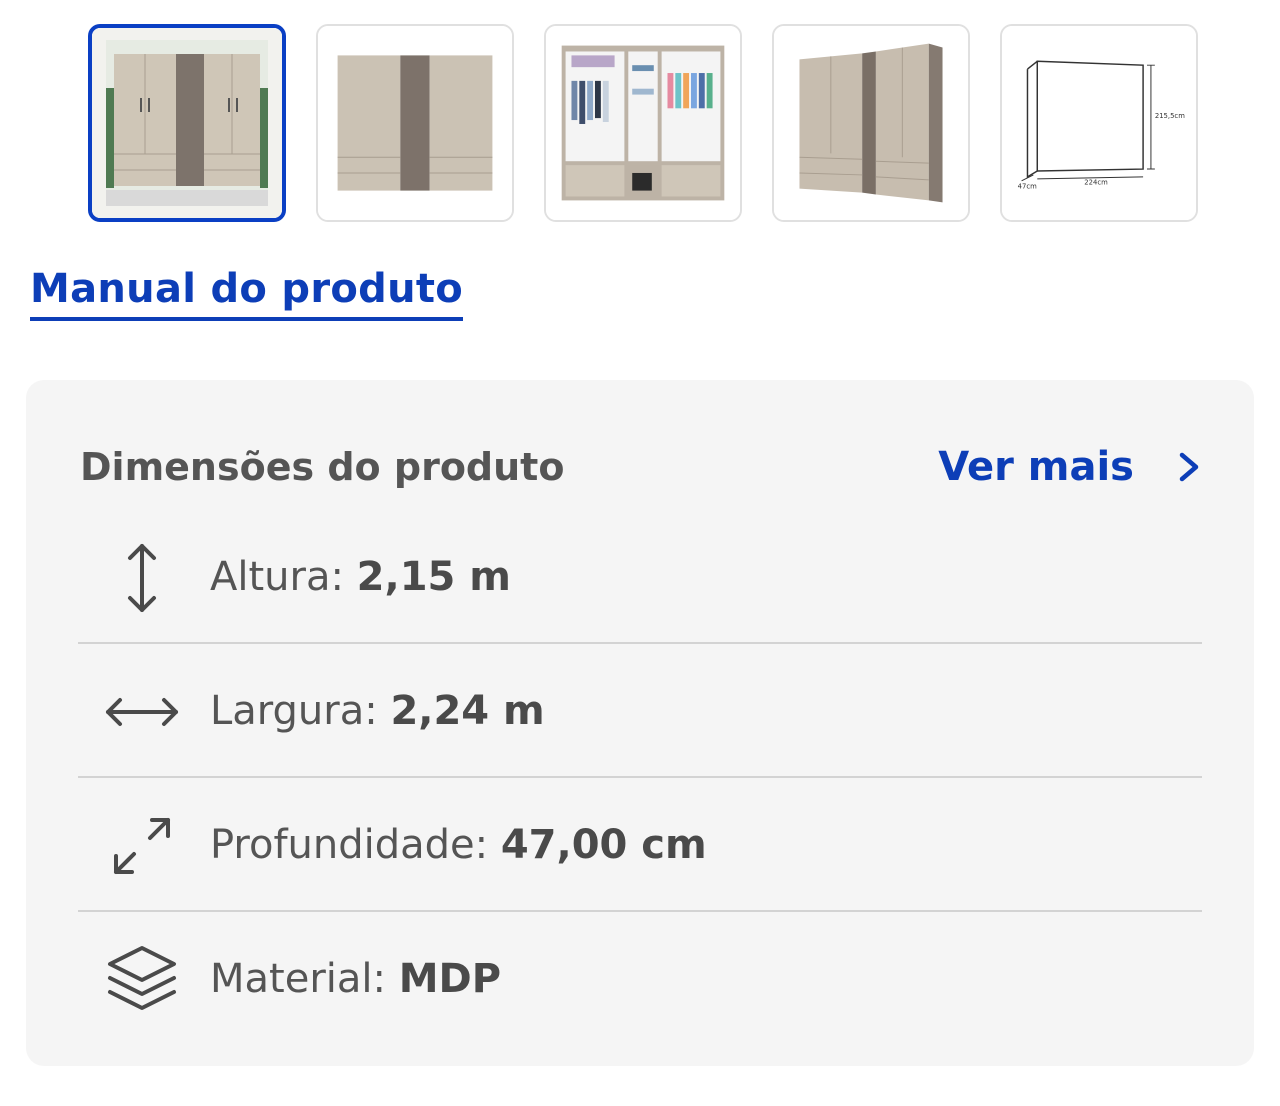 This screenshot has height=1106, width=1280. What do you see at coordinates (142, 978) in the screenshot?
I see `layers-icon` at bounding box center [142, 978].